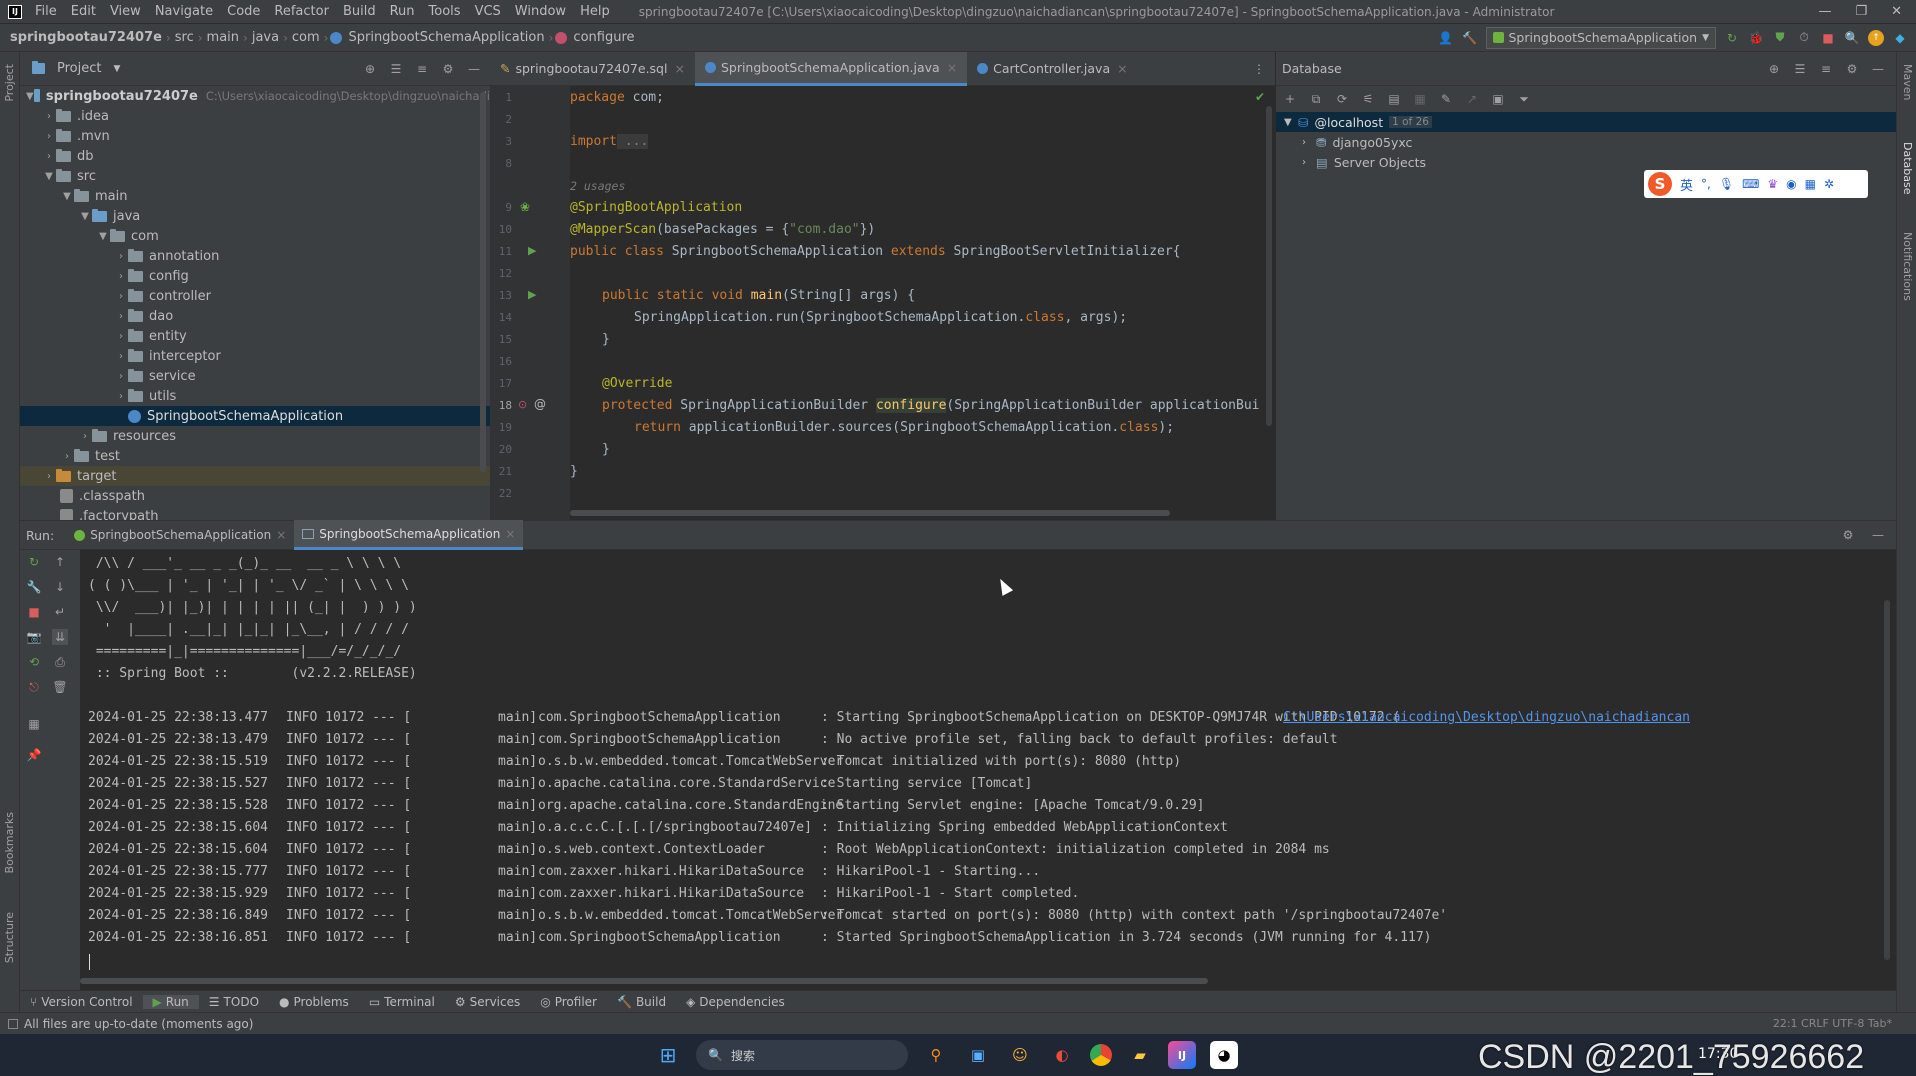  What do you see at coordinates (86, 37) in the screenshot?
I see `breadcrumb-project: springbootau72407e` at bounding box center [86, 37].